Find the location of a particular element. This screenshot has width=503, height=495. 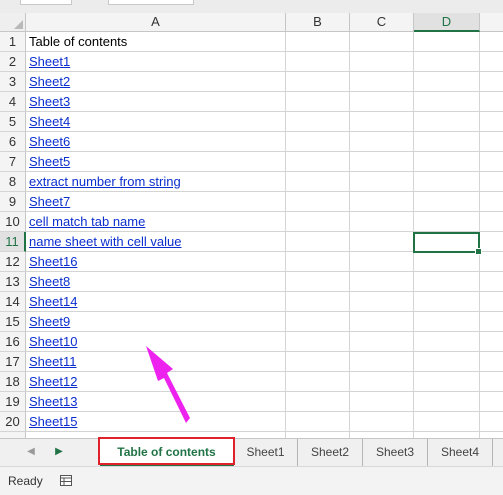

sheet-tab-sheet4: Sheet4 is located at coordinates (460, 452).